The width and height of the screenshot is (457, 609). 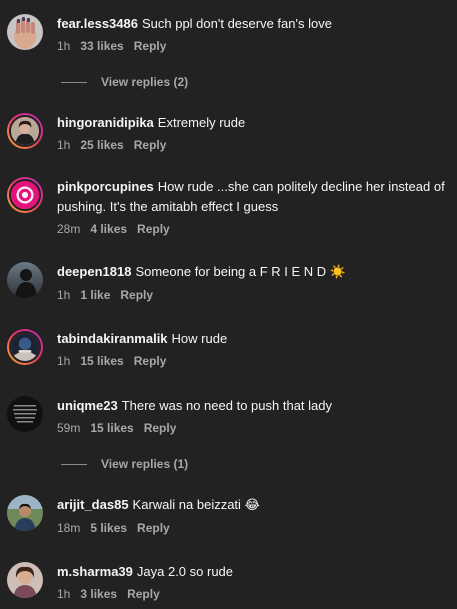 I want to click on comment-username: pinkporcupines, so click(x=105, y=186).